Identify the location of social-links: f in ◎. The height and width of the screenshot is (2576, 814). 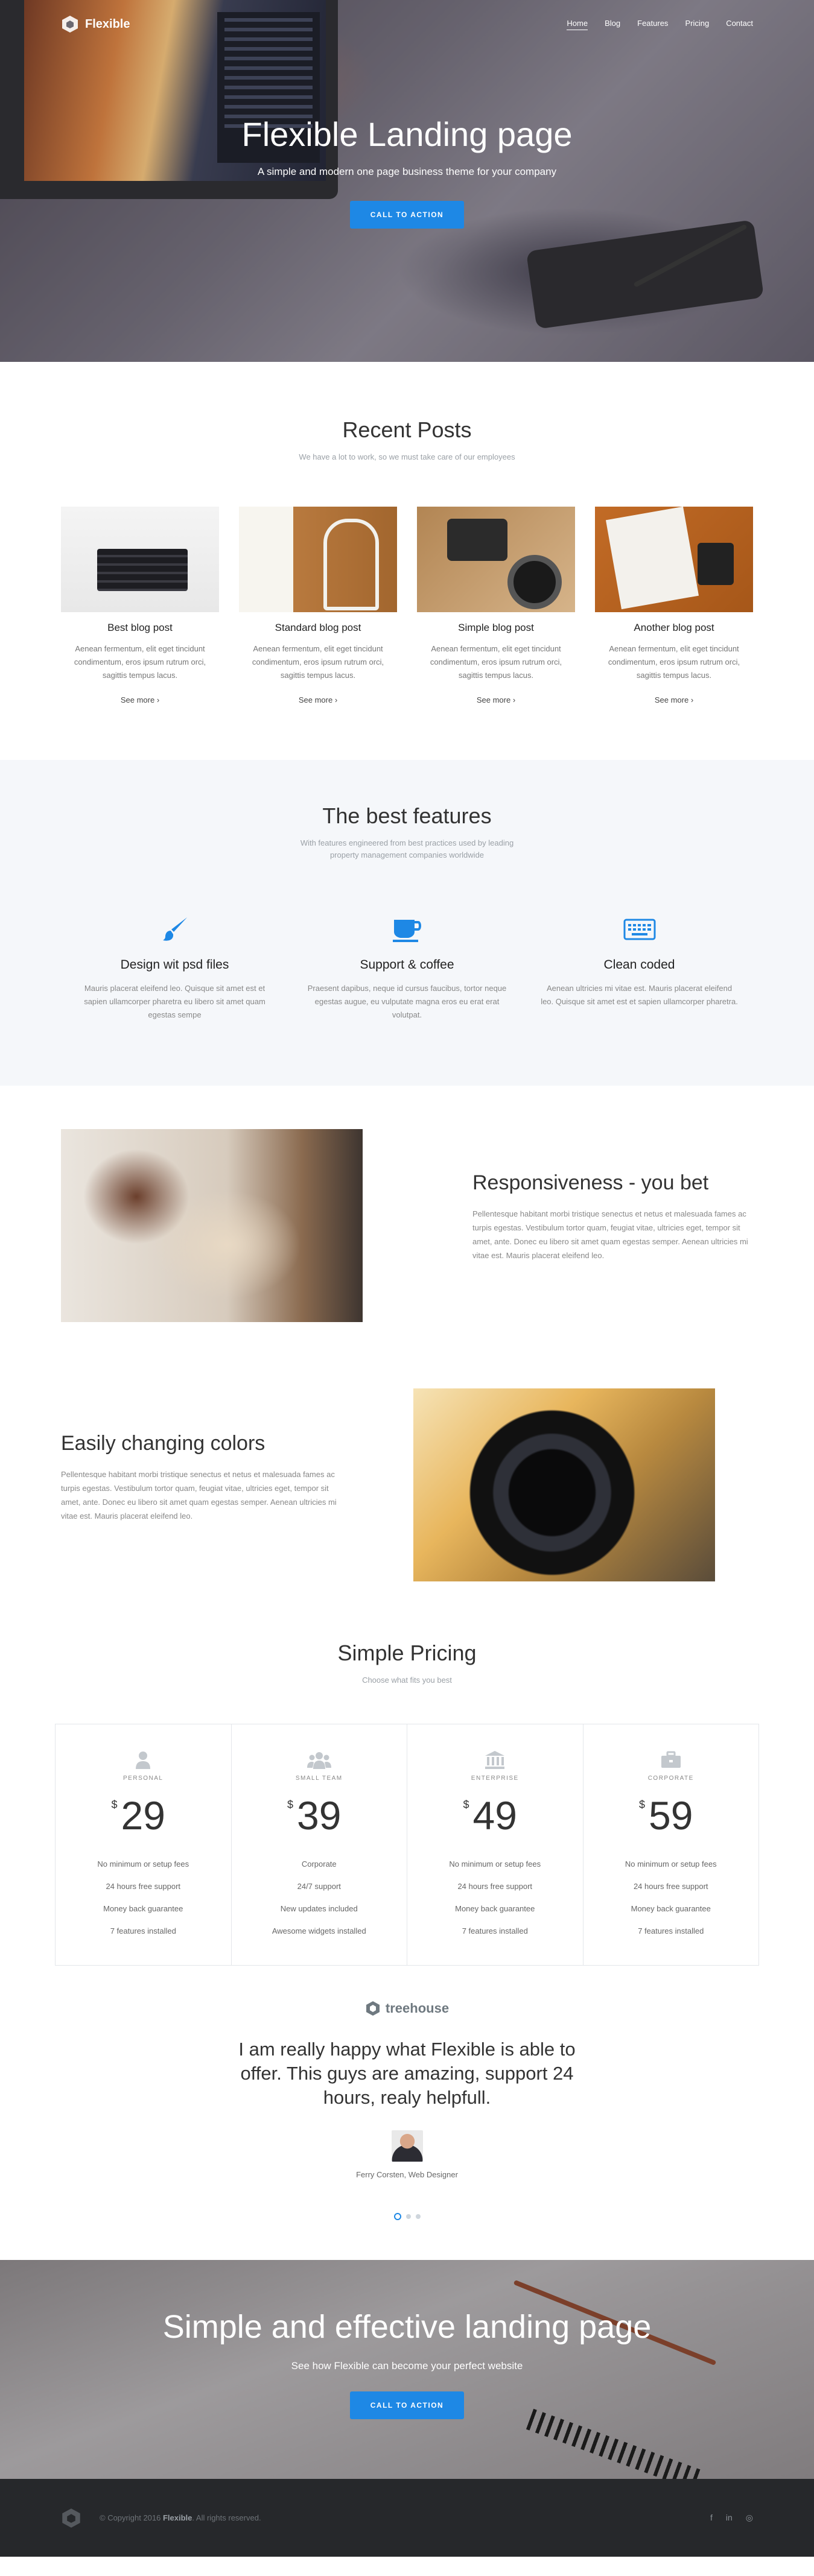
(731, 2518).